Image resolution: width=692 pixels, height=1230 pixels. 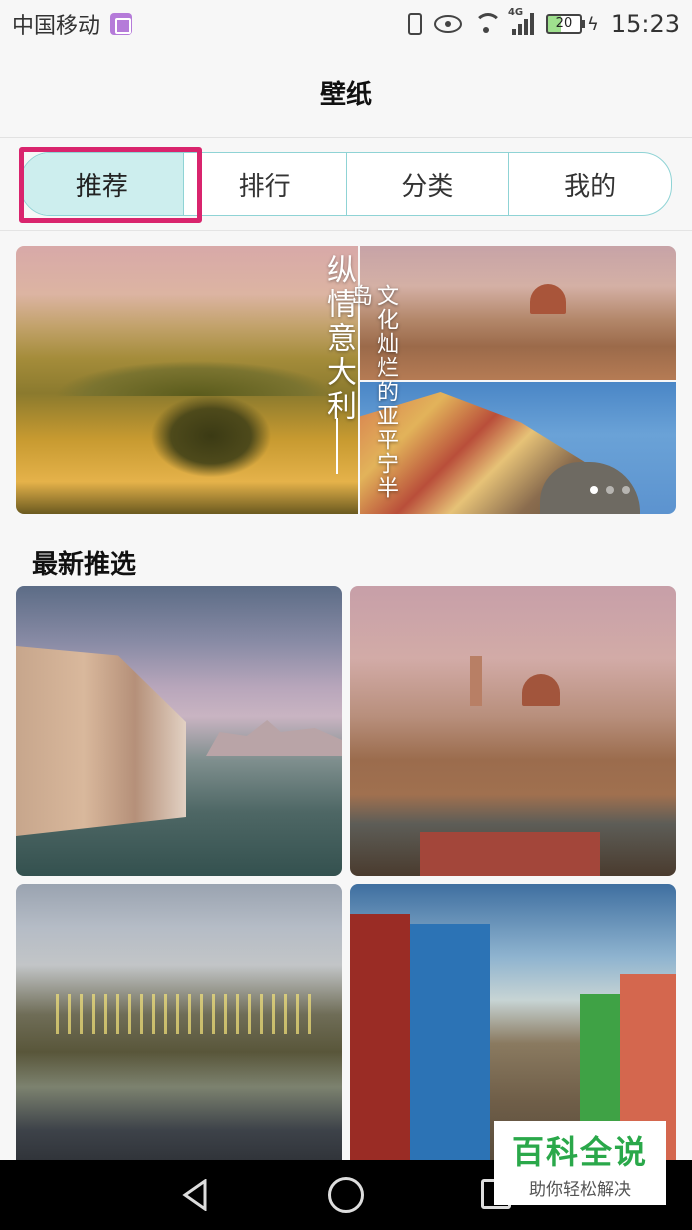 I want to click on battery-icon: 20 ϟ, so click(x=572, y=24).